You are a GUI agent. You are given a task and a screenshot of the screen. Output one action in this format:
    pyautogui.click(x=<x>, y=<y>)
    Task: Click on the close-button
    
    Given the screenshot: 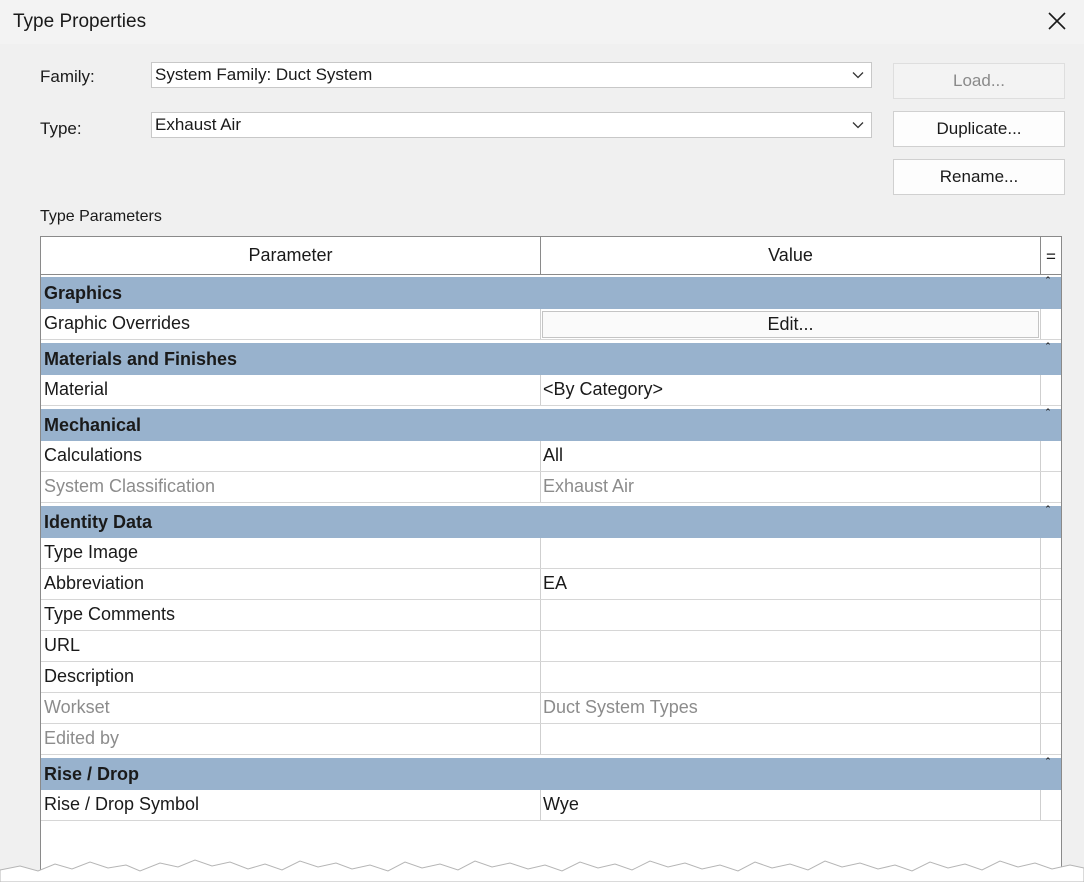 What is the action you would take?
    pyautogui.click(x=1057, y=21)
    